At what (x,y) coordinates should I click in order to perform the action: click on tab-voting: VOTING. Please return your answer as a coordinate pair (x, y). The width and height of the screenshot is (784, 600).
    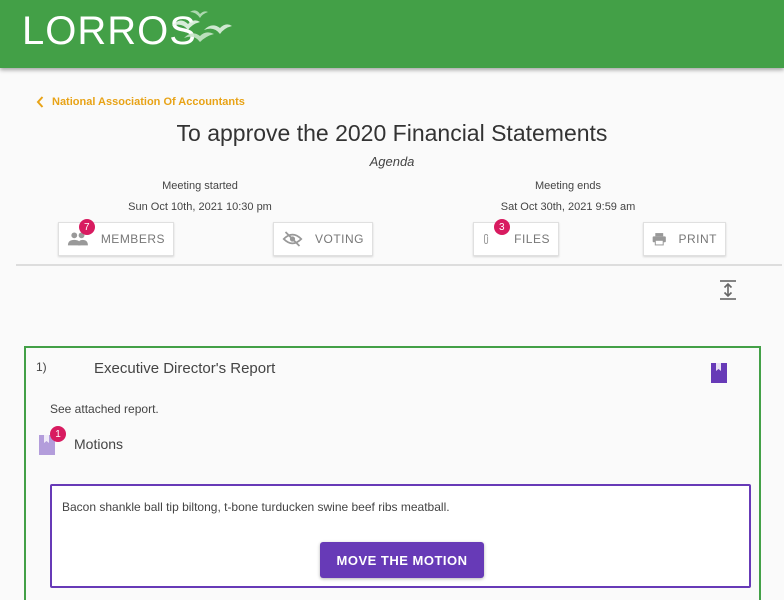
    Looking at the image, I should click on (323, 239).